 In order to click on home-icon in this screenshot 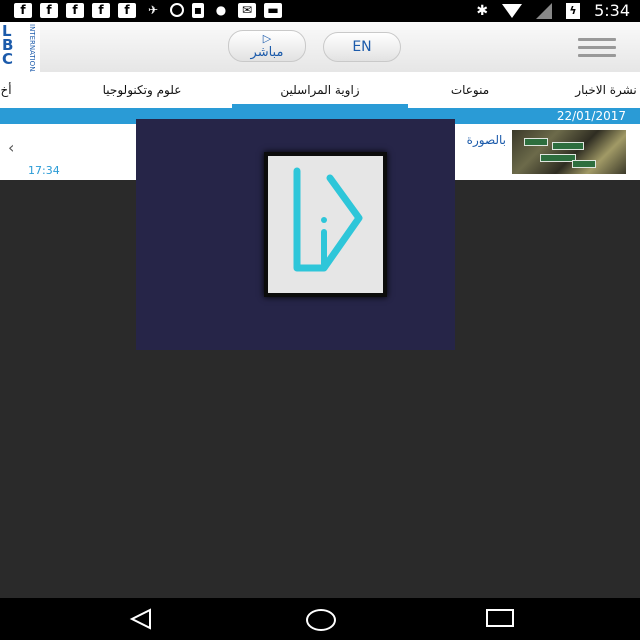, I will do `click(321, 620)`.